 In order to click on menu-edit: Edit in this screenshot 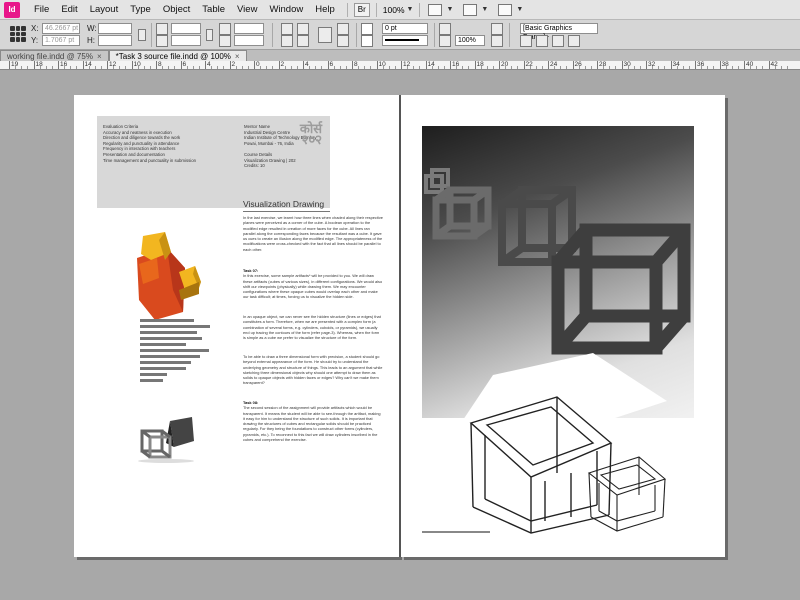, I will do `click(69, 9)`.